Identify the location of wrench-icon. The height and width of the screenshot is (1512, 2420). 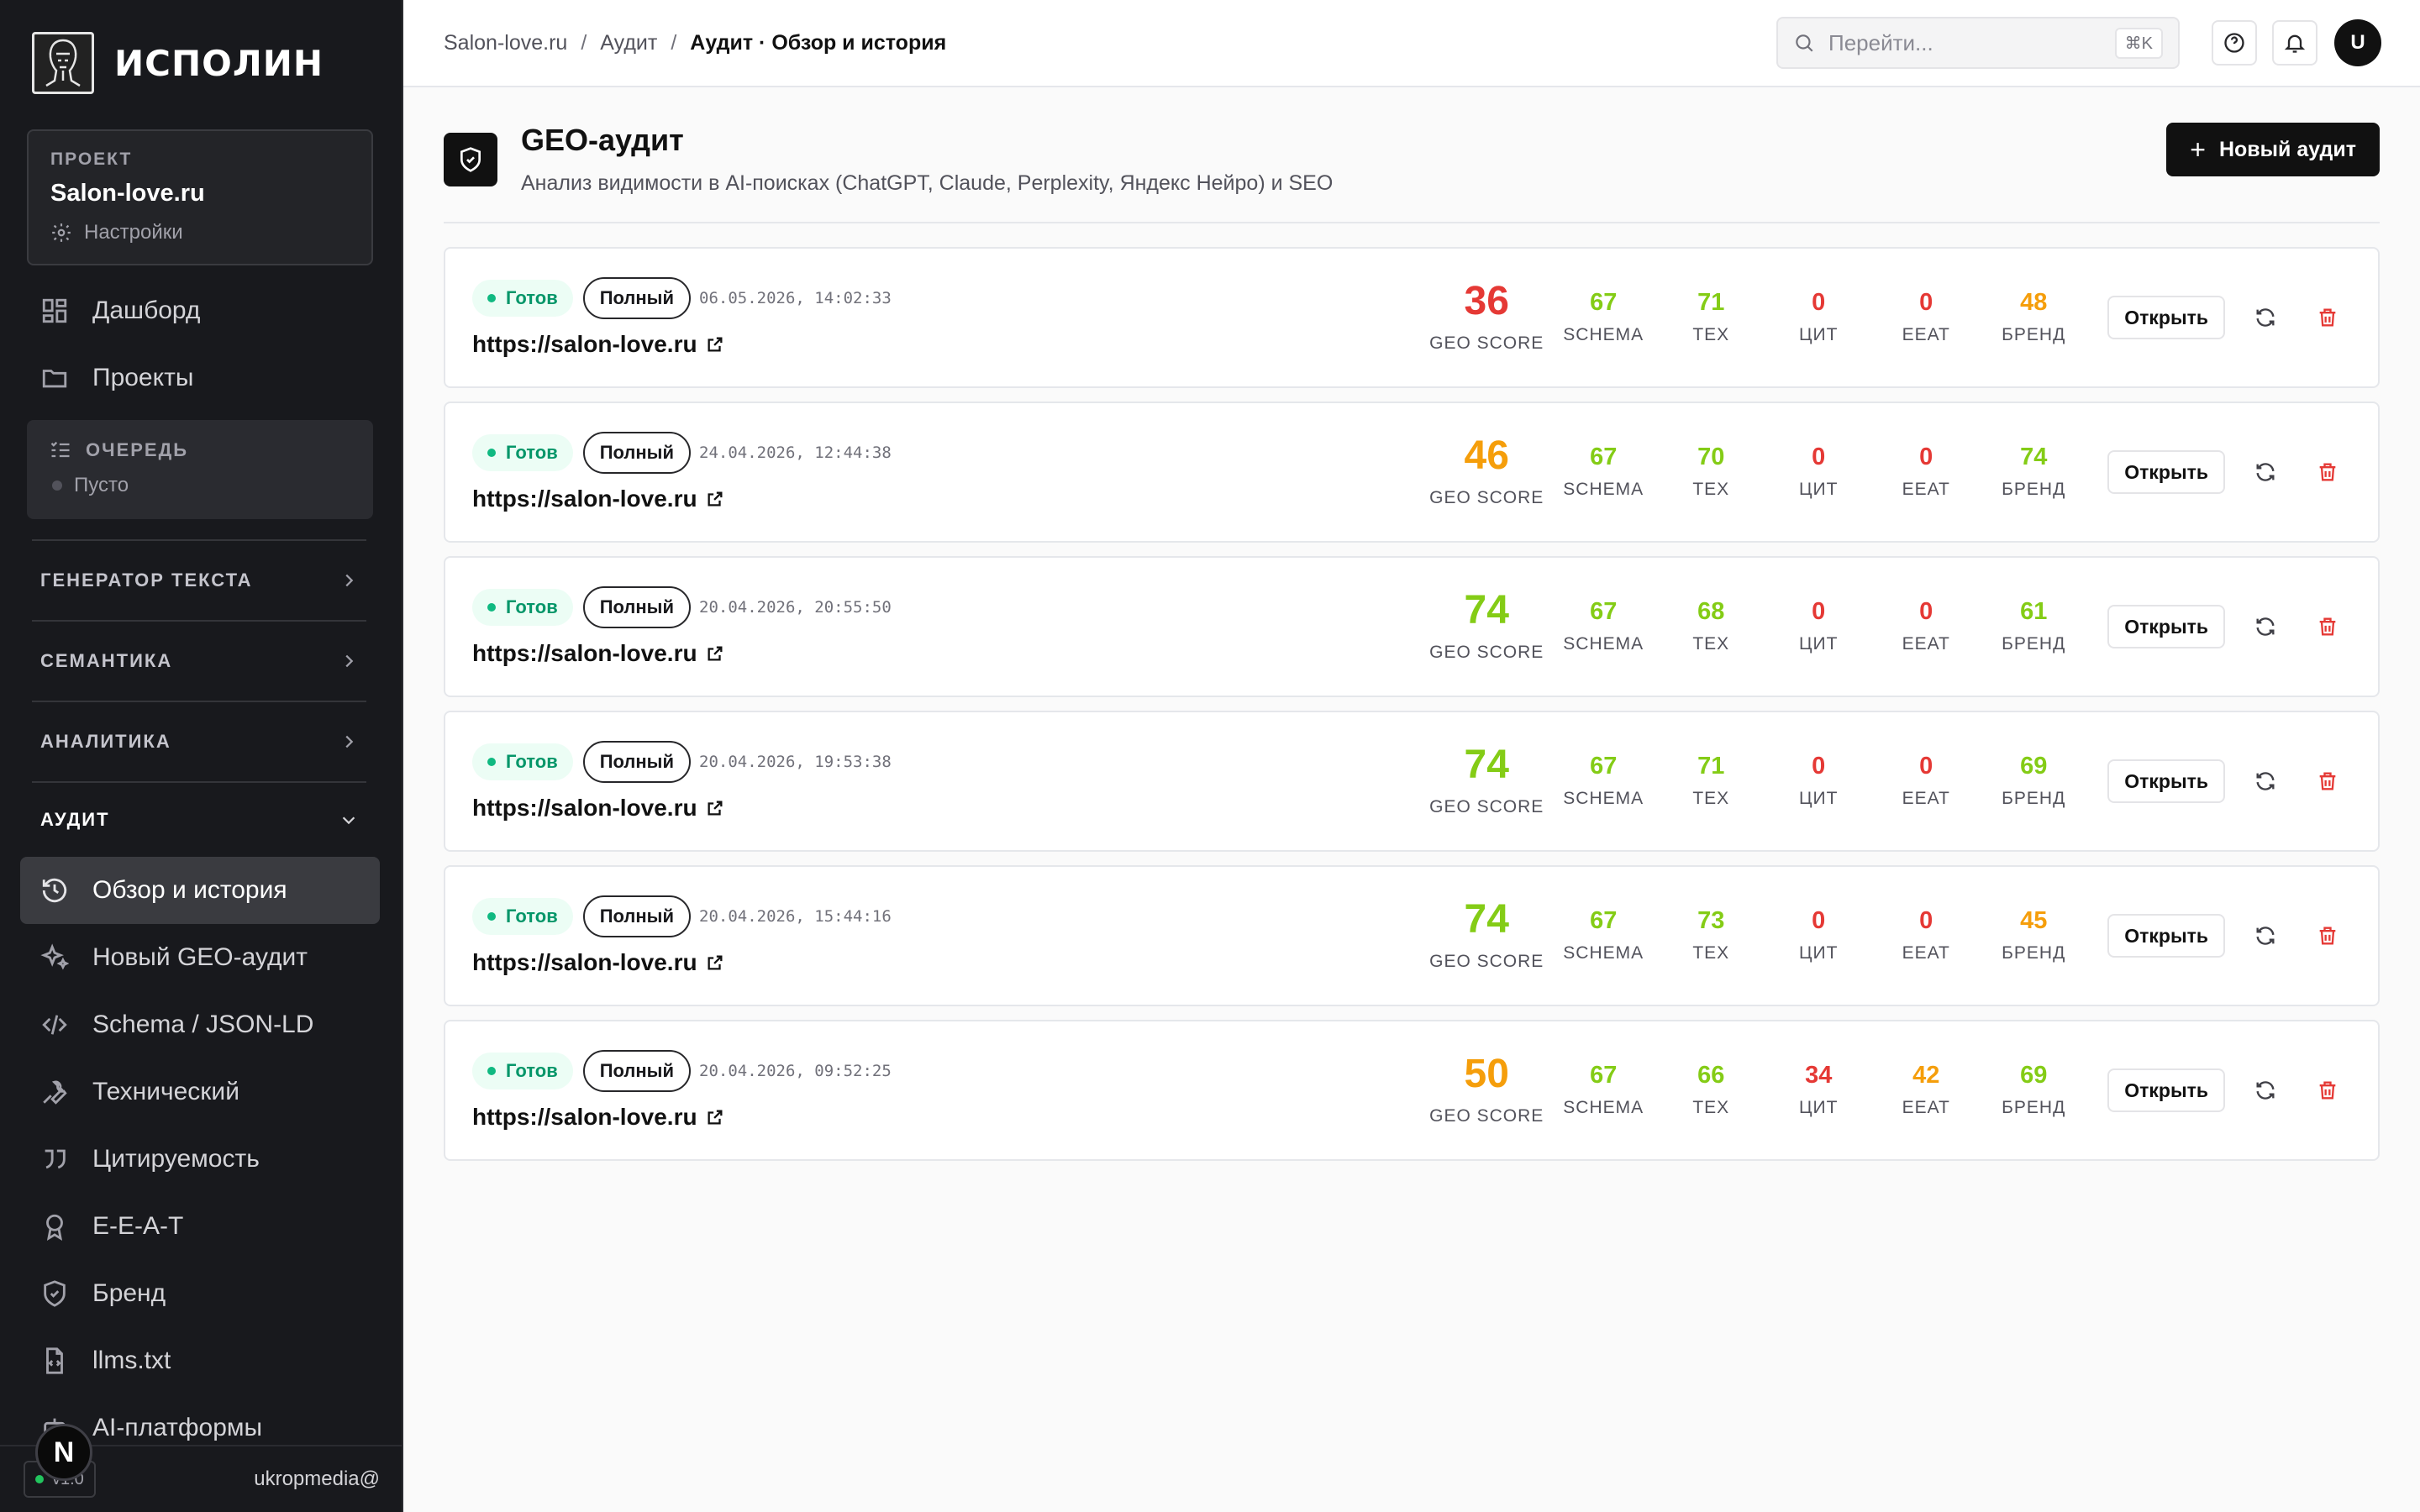
(55, 1092).